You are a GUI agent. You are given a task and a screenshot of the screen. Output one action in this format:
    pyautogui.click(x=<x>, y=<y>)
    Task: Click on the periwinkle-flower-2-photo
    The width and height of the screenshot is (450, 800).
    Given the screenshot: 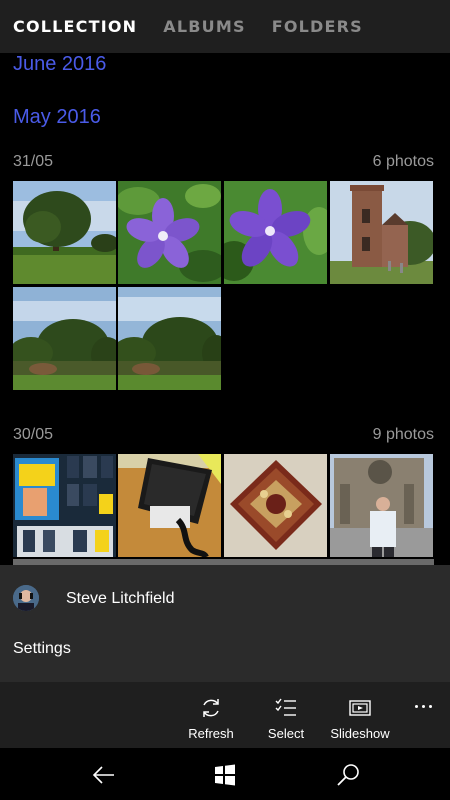 What is the action you would take?
    pyautogui.click(x=275, y=232)
    